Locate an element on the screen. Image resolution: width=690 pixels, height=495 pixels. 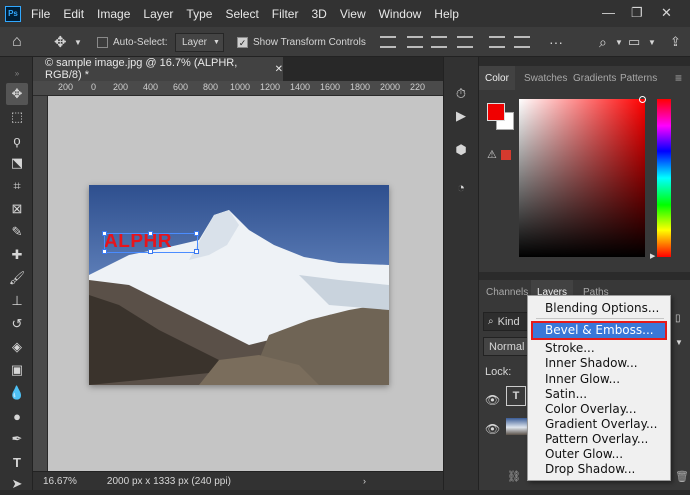
workspace-icon: ▭ is located at coordinates (634, 42).